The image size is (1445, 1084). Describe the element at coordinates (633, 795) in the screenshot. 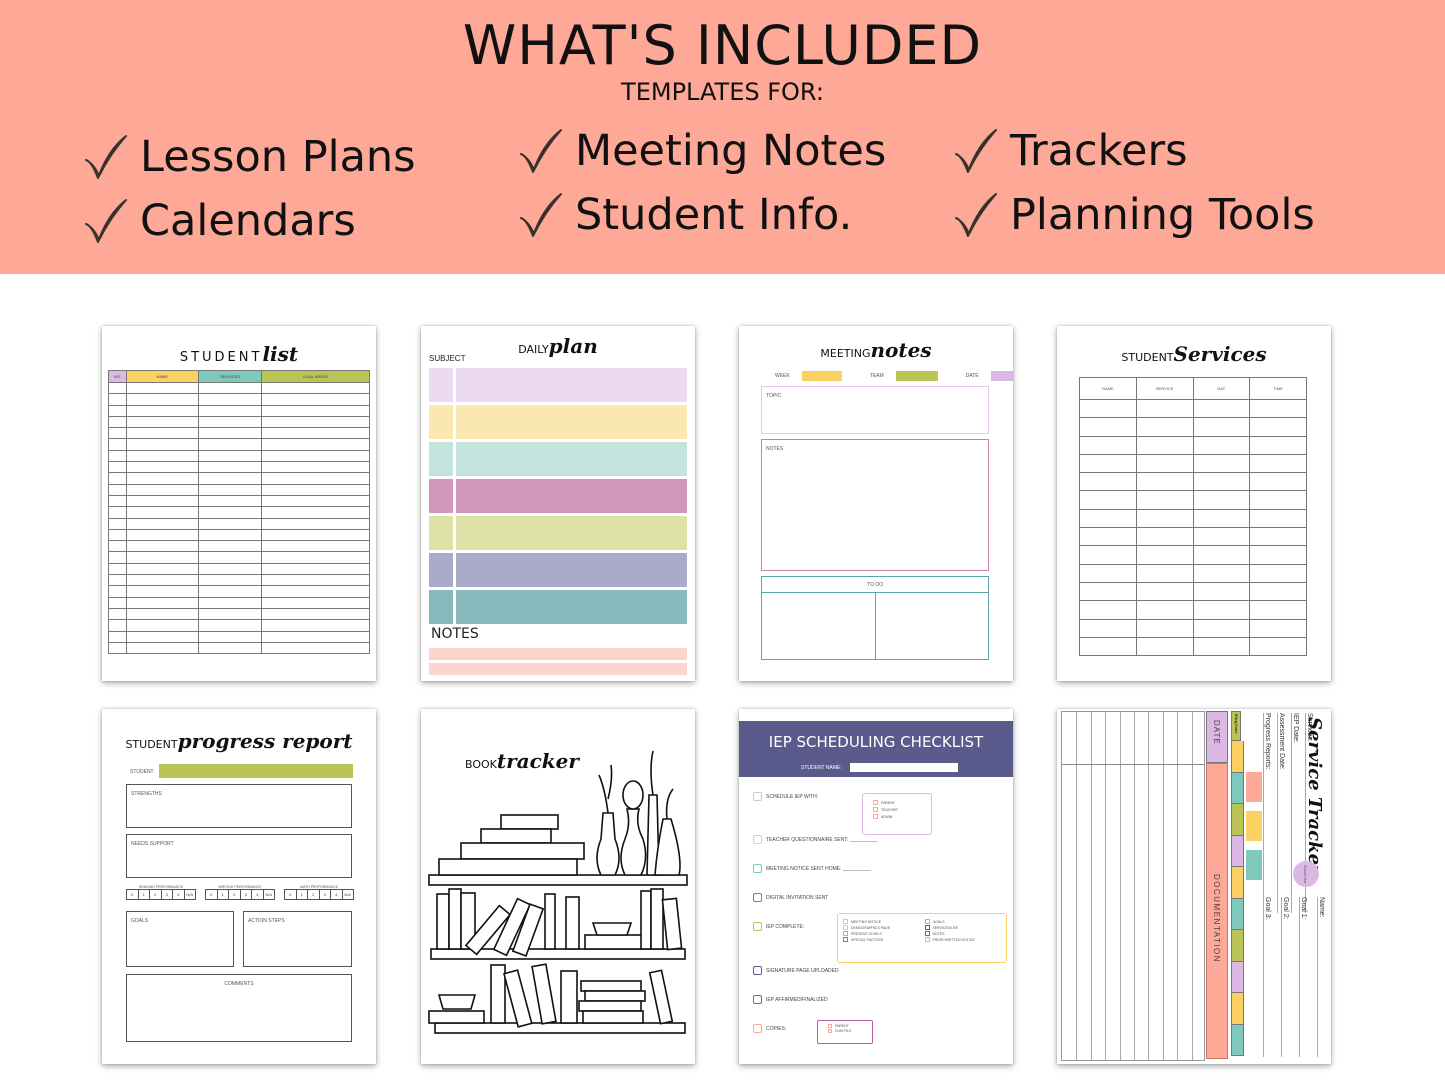

I see `plant-bulb` at that location.